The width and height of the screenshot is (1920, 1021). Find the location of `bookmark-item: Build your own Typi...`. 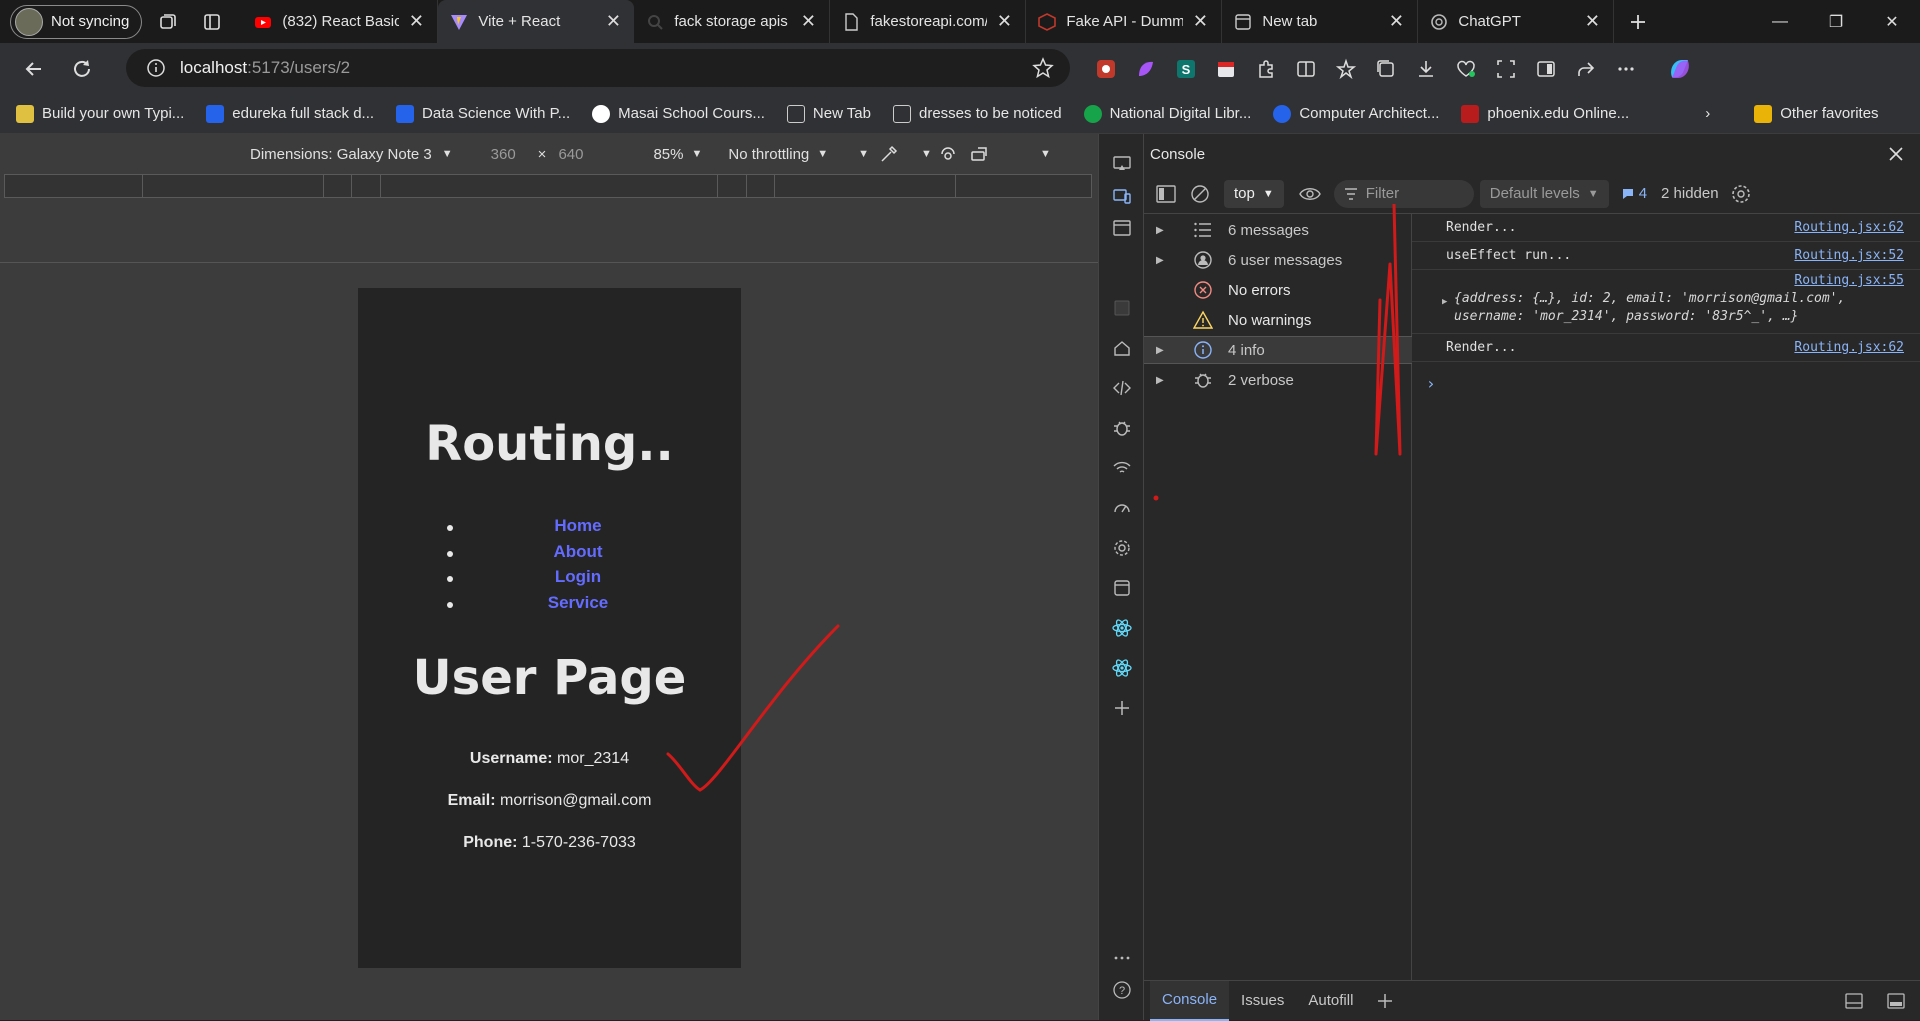

bookmark-item: Build your own Typi... is located at coordinates (100, 113).